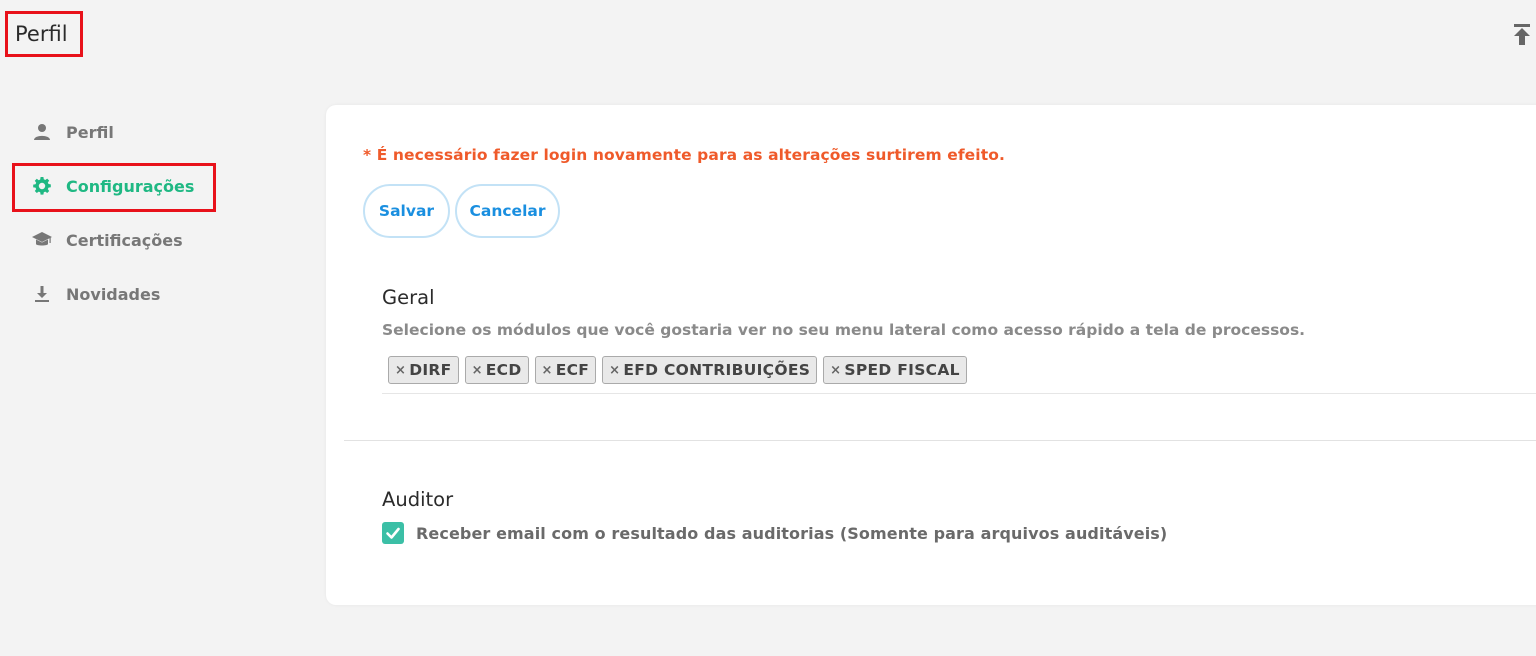  What do you see at coordinates (408, 297) in the screenshot?
I see `geral-section-title: Geral` at bounding box center [408, 297].